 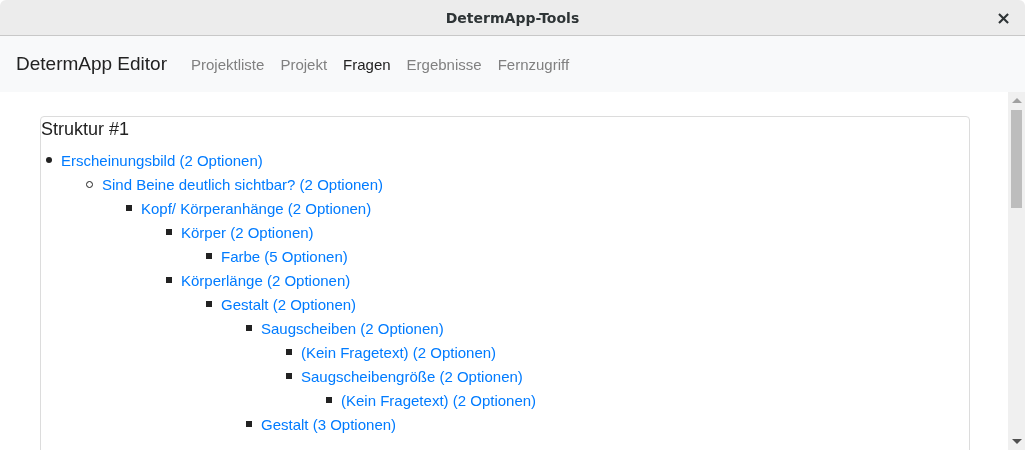 I want to click on nav-link: Fernzugriff, so click(x=533, y=64).